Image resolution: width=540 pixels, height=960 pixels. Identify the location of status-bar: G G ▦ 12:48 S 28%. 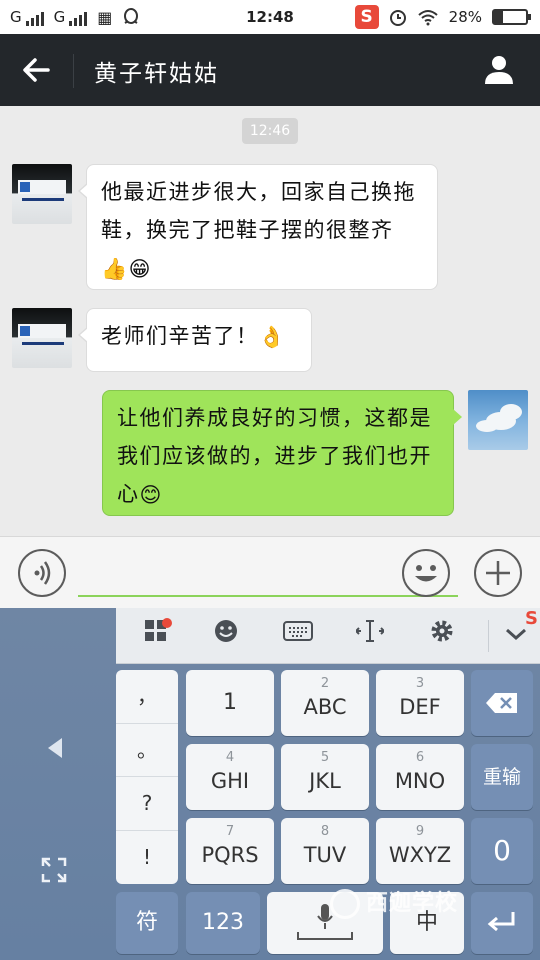
(270, 17).